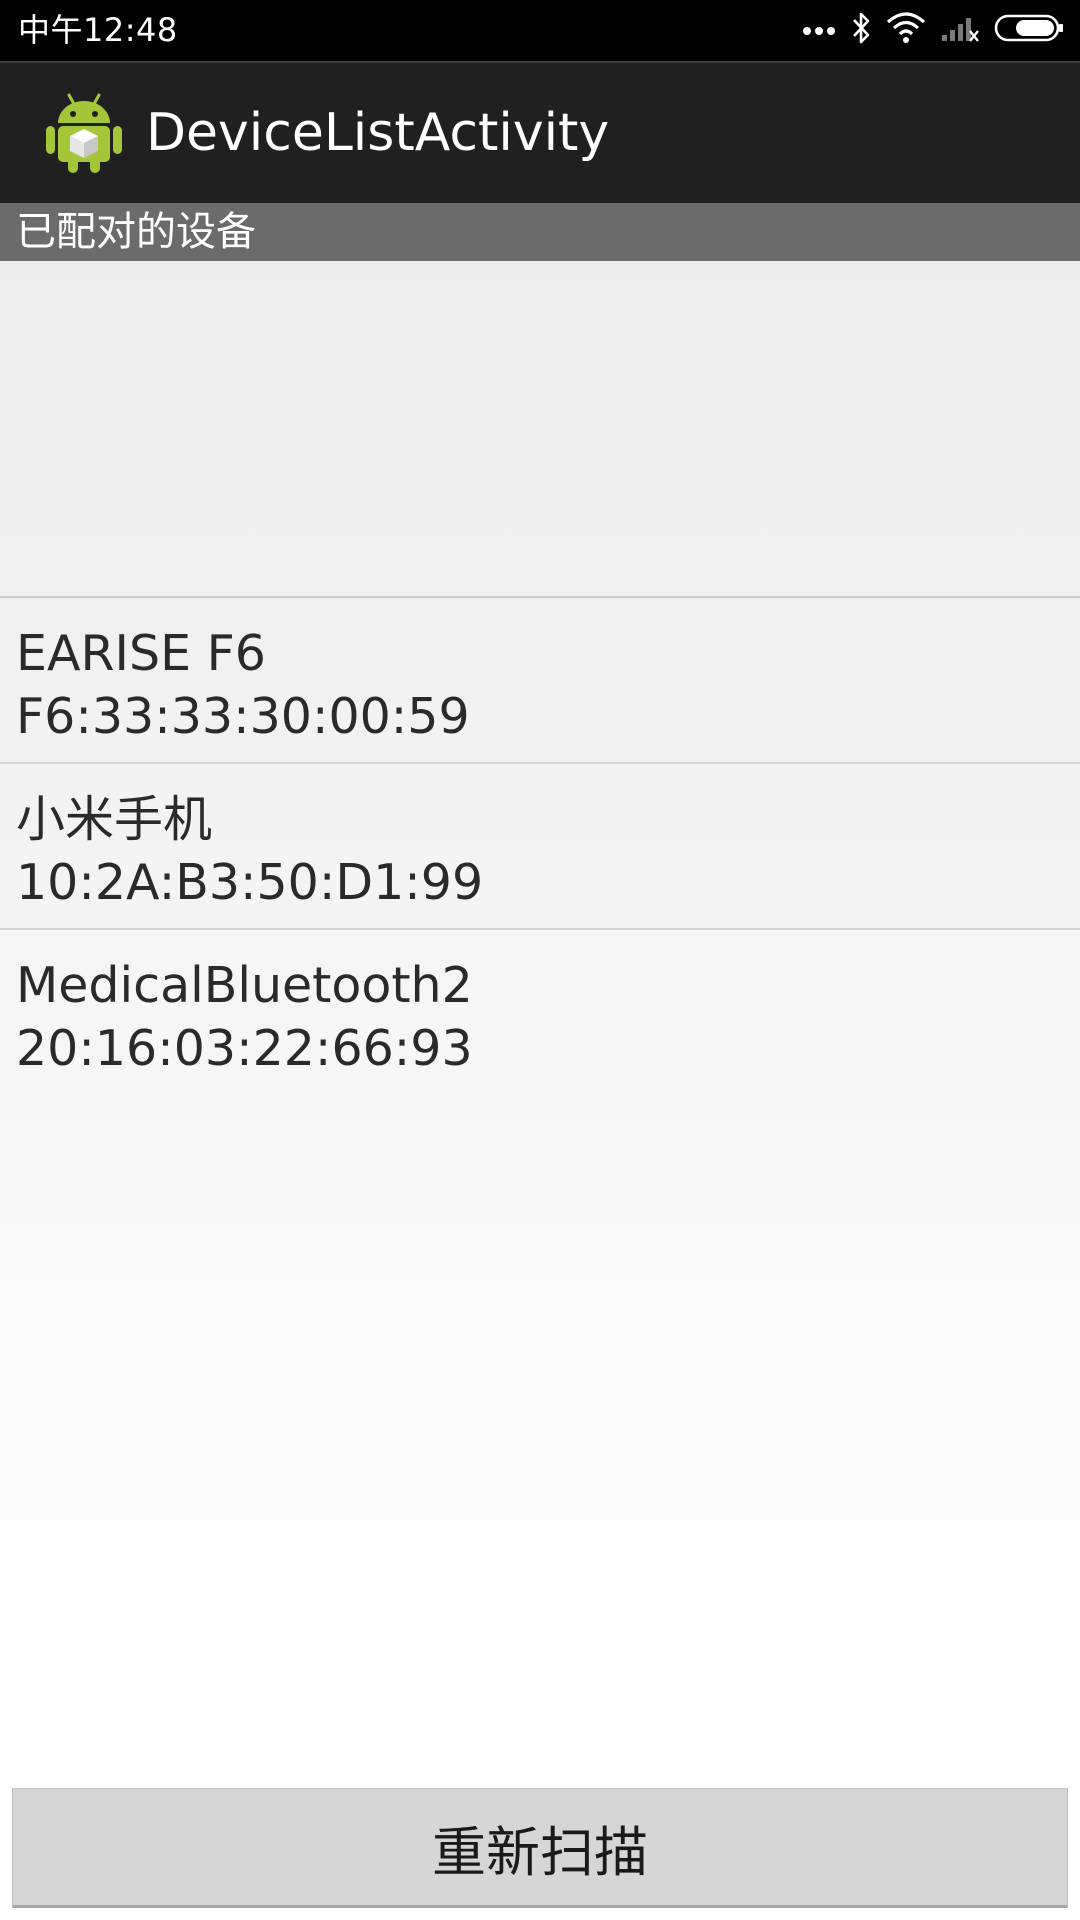 This screenshot has width=1080, height=1920. I want to click on device-list-item: MedicalBluetooth2 20:16:03:22:66:93, so click(540, 1013).